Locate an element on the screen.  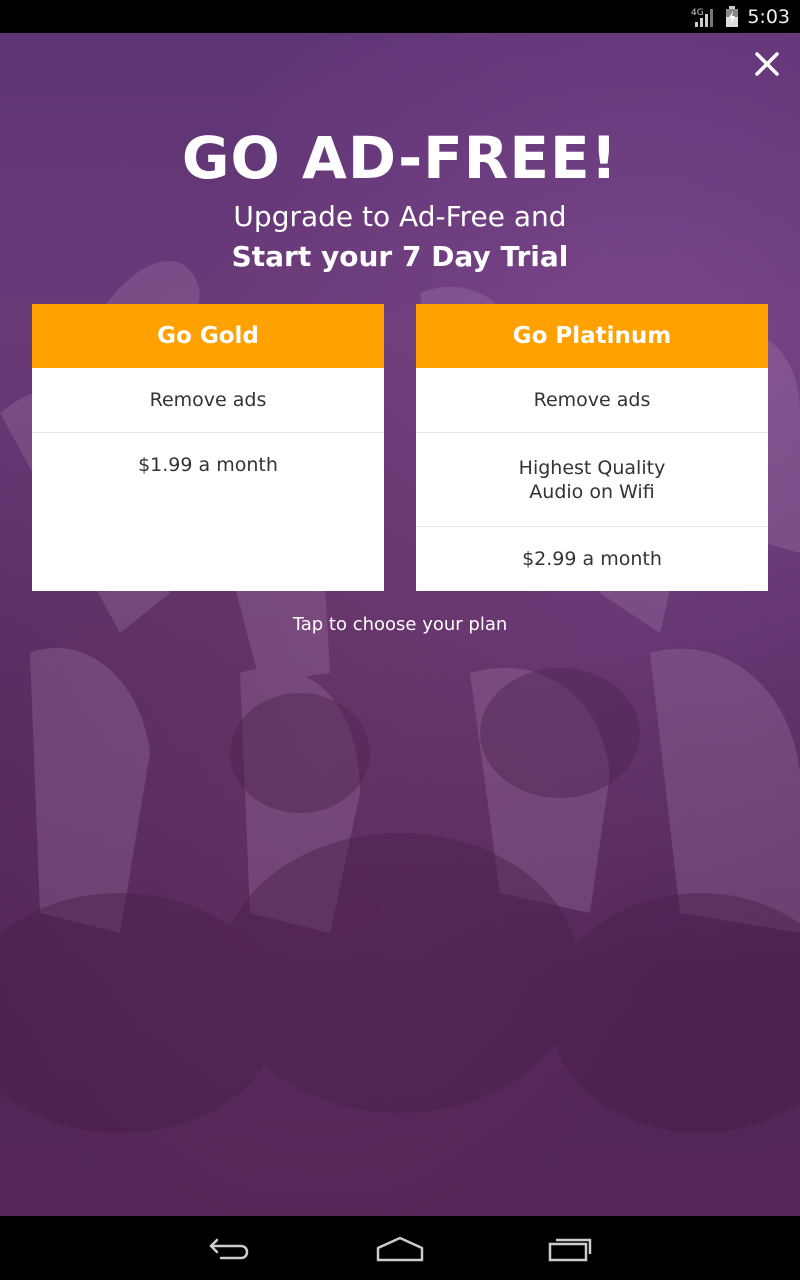
plan-feature: Highest Quality Audio on Wifi is located at coordinates (592, 480).